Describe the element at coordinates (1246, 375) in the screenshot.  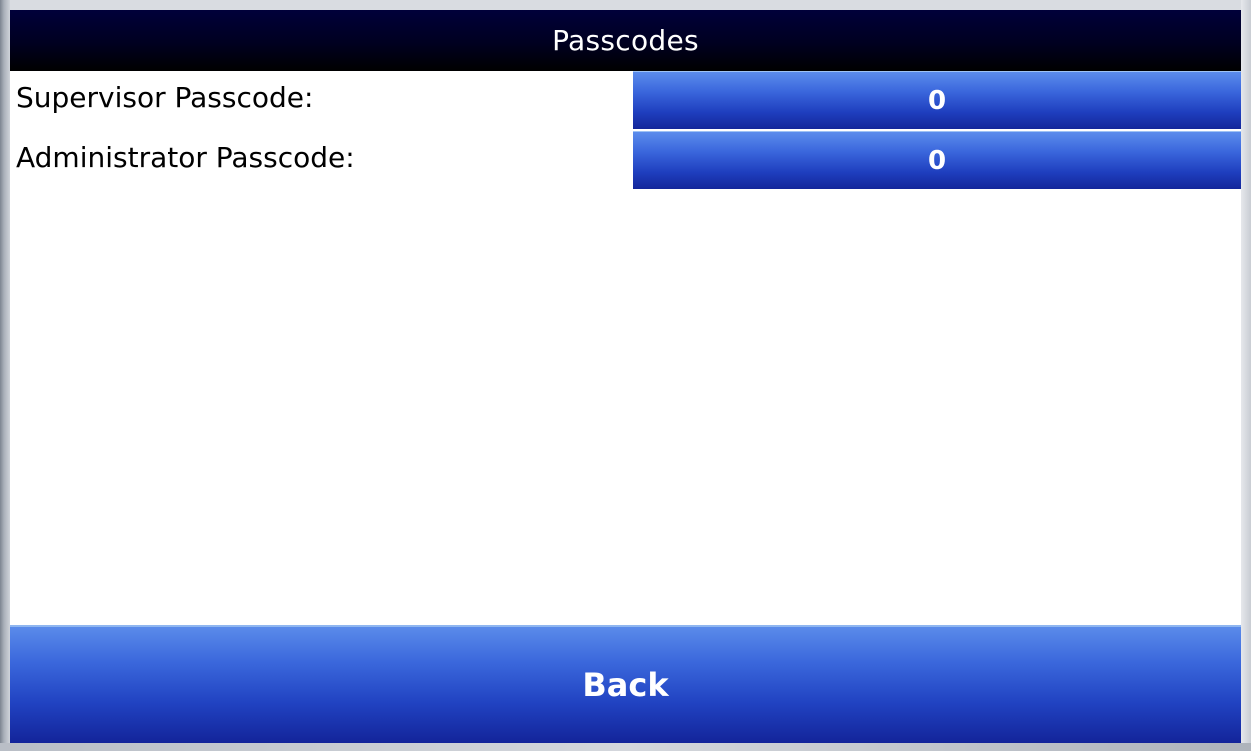
I see `right-bezel` at that location.